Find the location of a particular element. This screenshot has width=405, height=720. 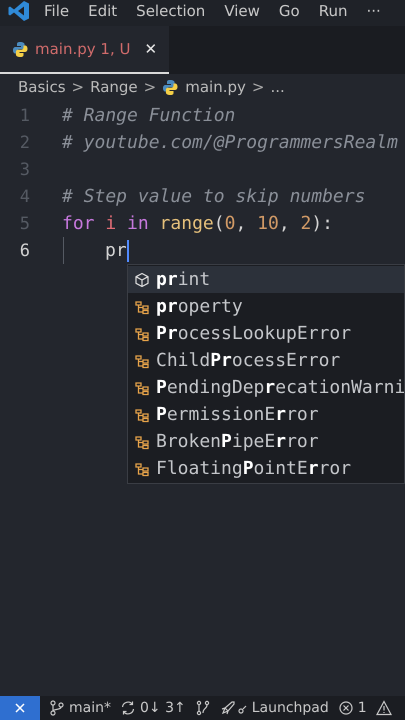

suggestion-item: property is located at coordinates (266, 306).